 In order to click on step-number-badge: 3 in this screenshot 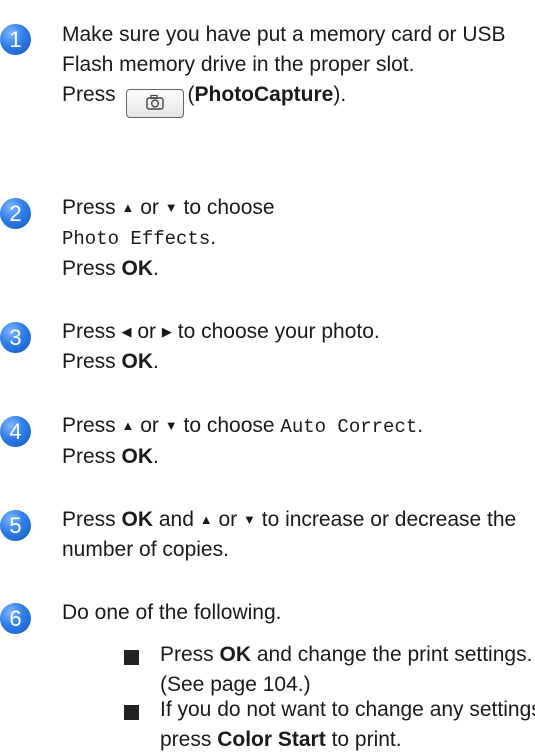, I will do `click(15, 337)`.